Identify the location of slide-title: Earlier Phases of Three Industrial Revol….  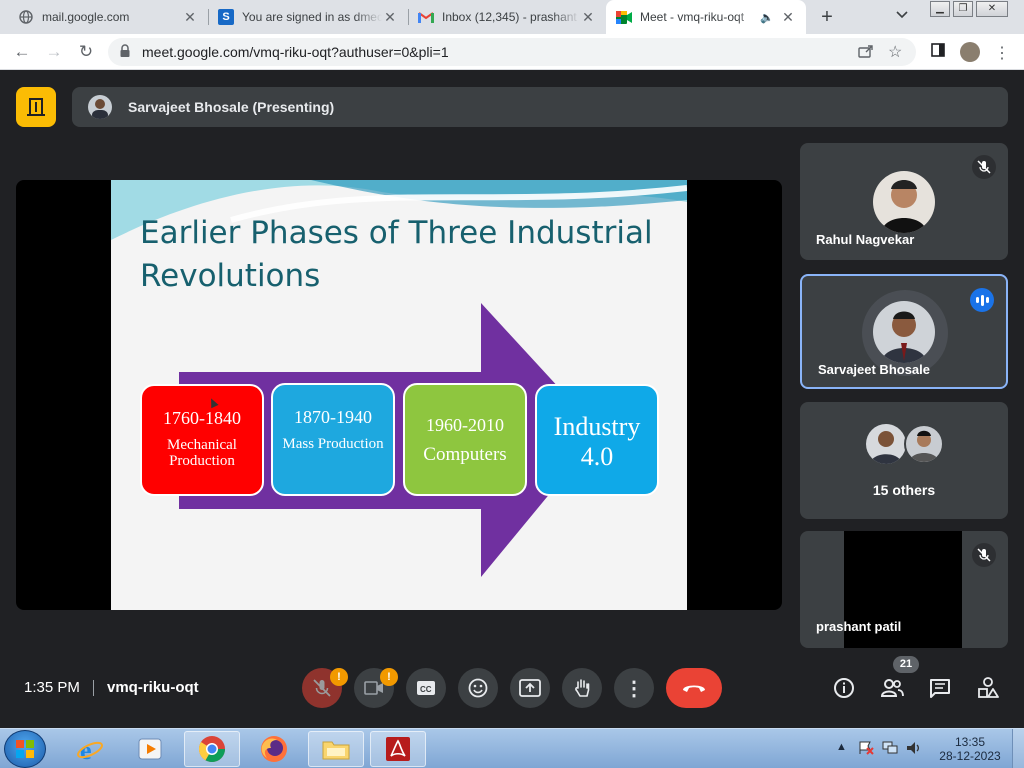
(396, 254).